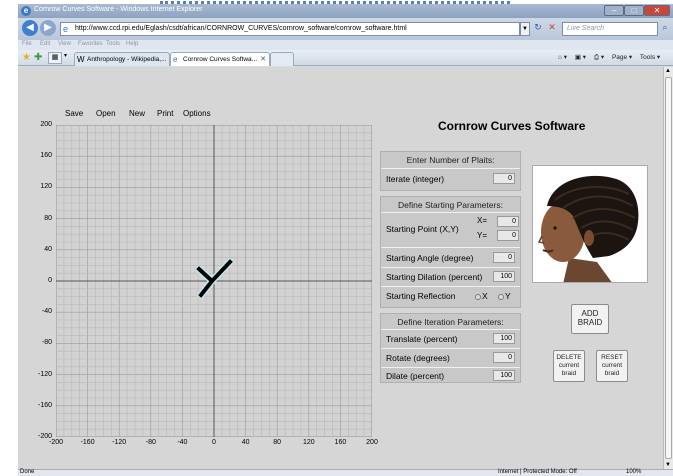 This screenshot has width=673, height=476. Describe the element at coordinates (197, 113) in the screenshot. I see `app-menu-options: Options` at that location.